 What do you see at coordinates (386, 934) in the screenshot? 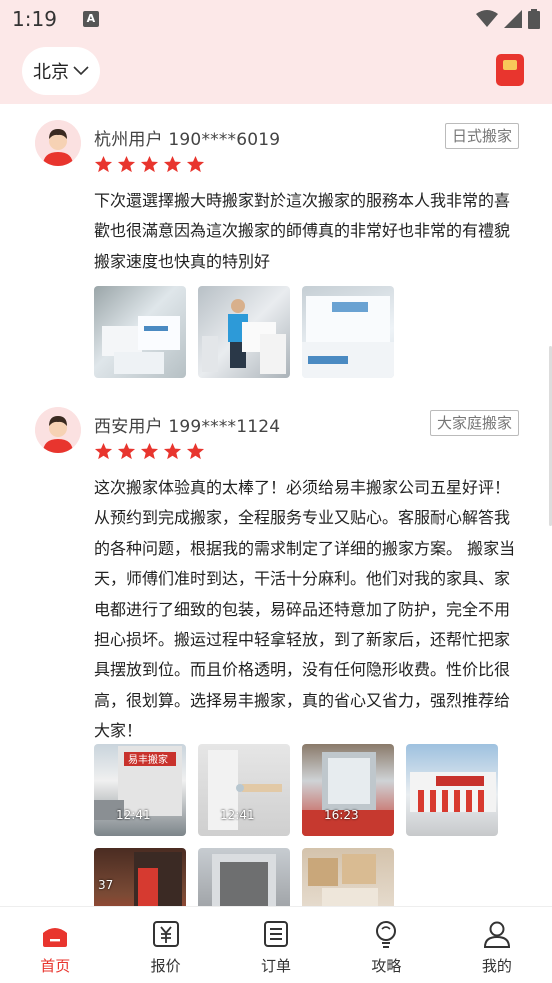
I see `guide-icon` at bounding box center [386, 934].